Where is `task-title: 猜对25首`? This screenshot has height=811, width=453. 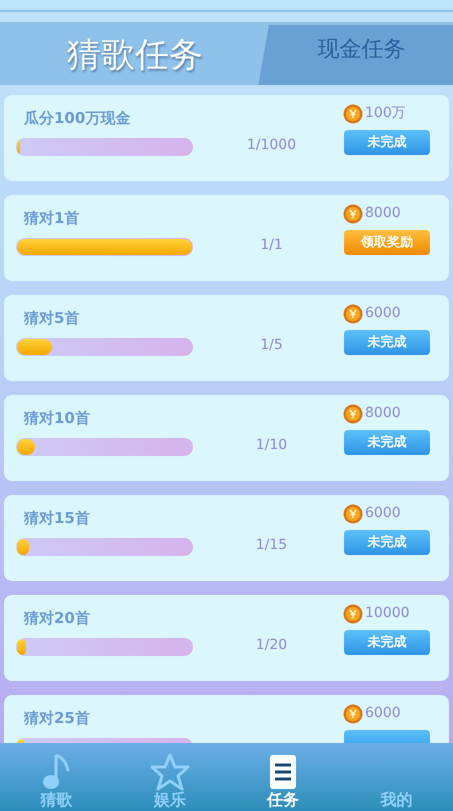 task-title: 猜对25首 is located at coordinates (56, 718).